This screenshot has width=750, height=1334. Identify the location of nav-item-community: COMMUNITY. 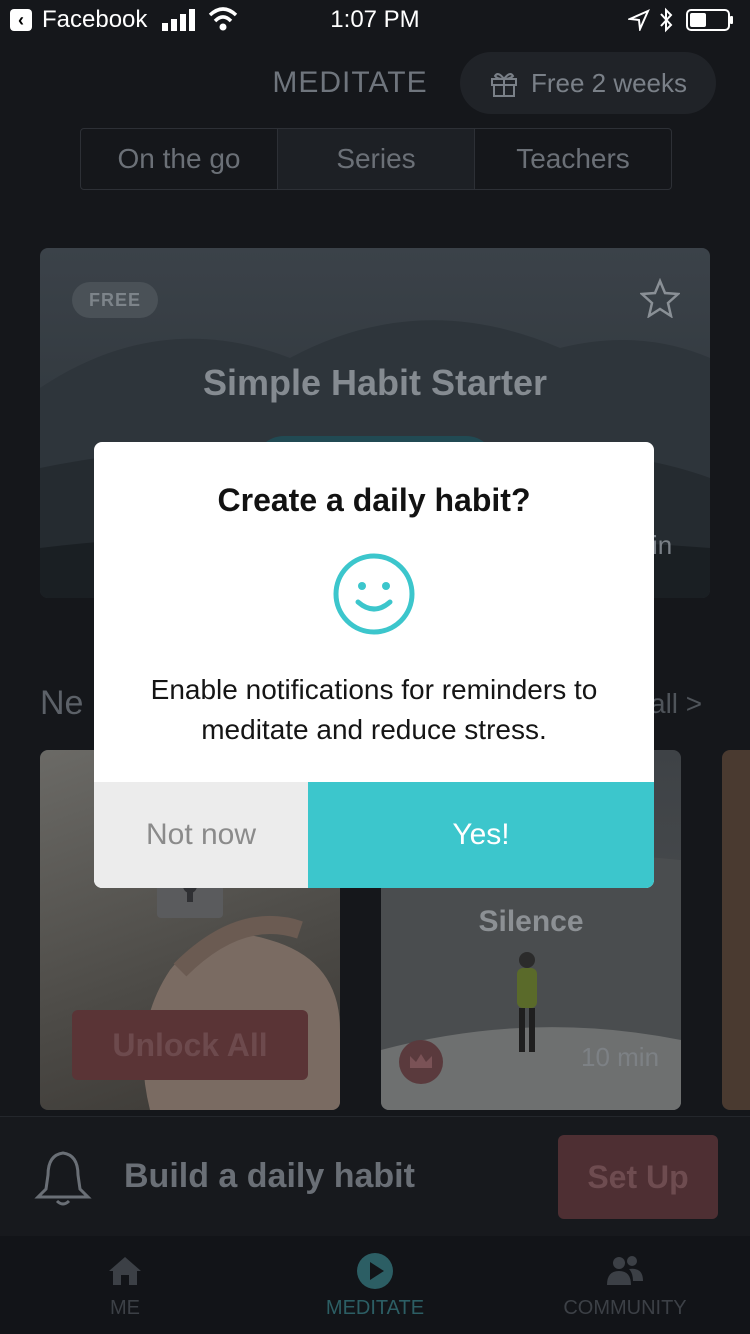
(625, 1285).